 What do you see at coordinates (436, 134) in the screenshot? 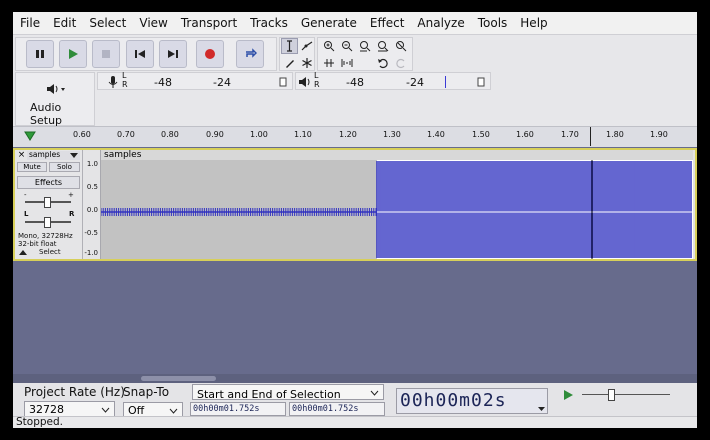
I see `ruler-tick-label: 1.40` at bounding box center [436, 134].